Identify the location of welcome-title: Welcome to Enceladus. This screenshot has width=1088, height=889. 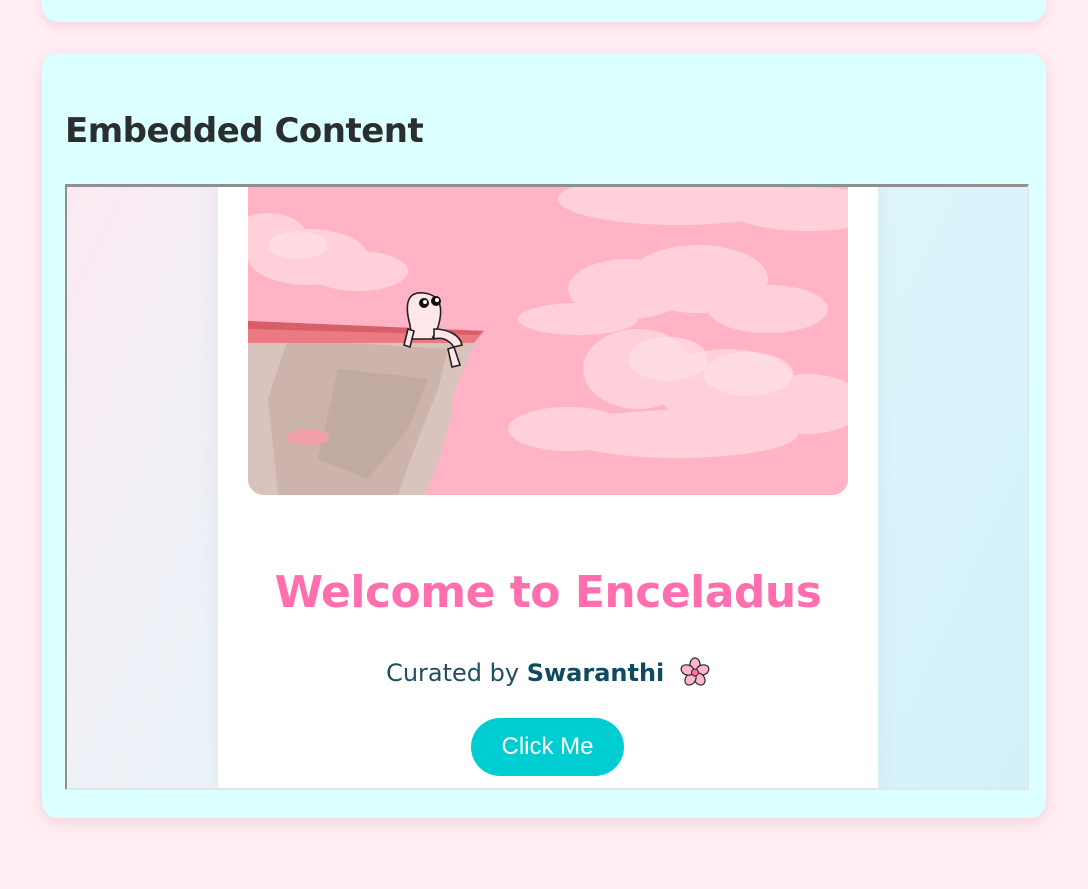
(548, 592).